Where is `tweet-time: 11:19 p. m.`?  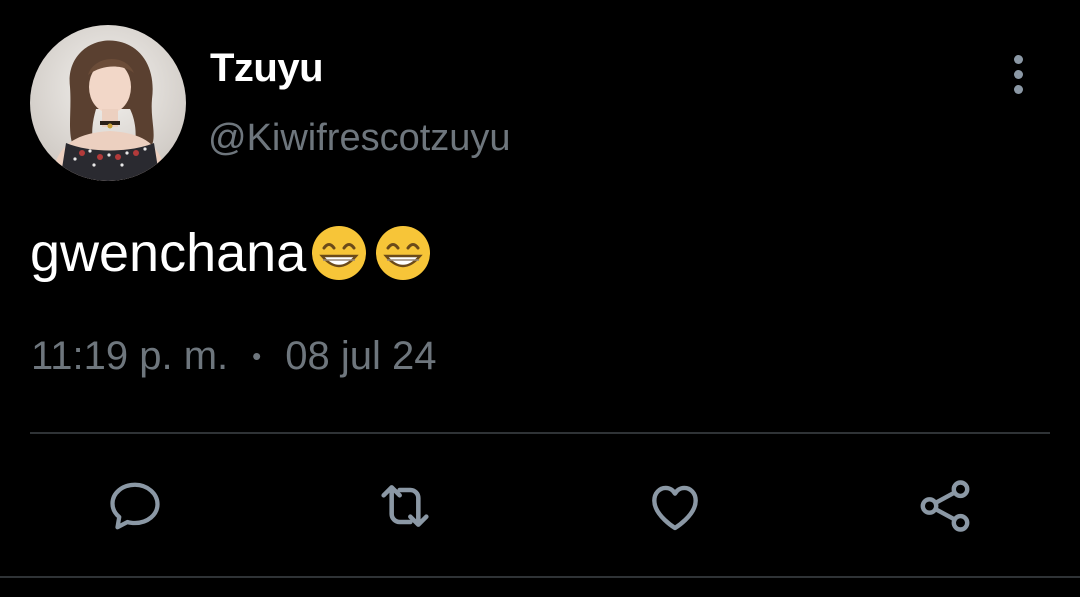 tweet-time: 11:19 p. m. is located at coordinates (130, 356).